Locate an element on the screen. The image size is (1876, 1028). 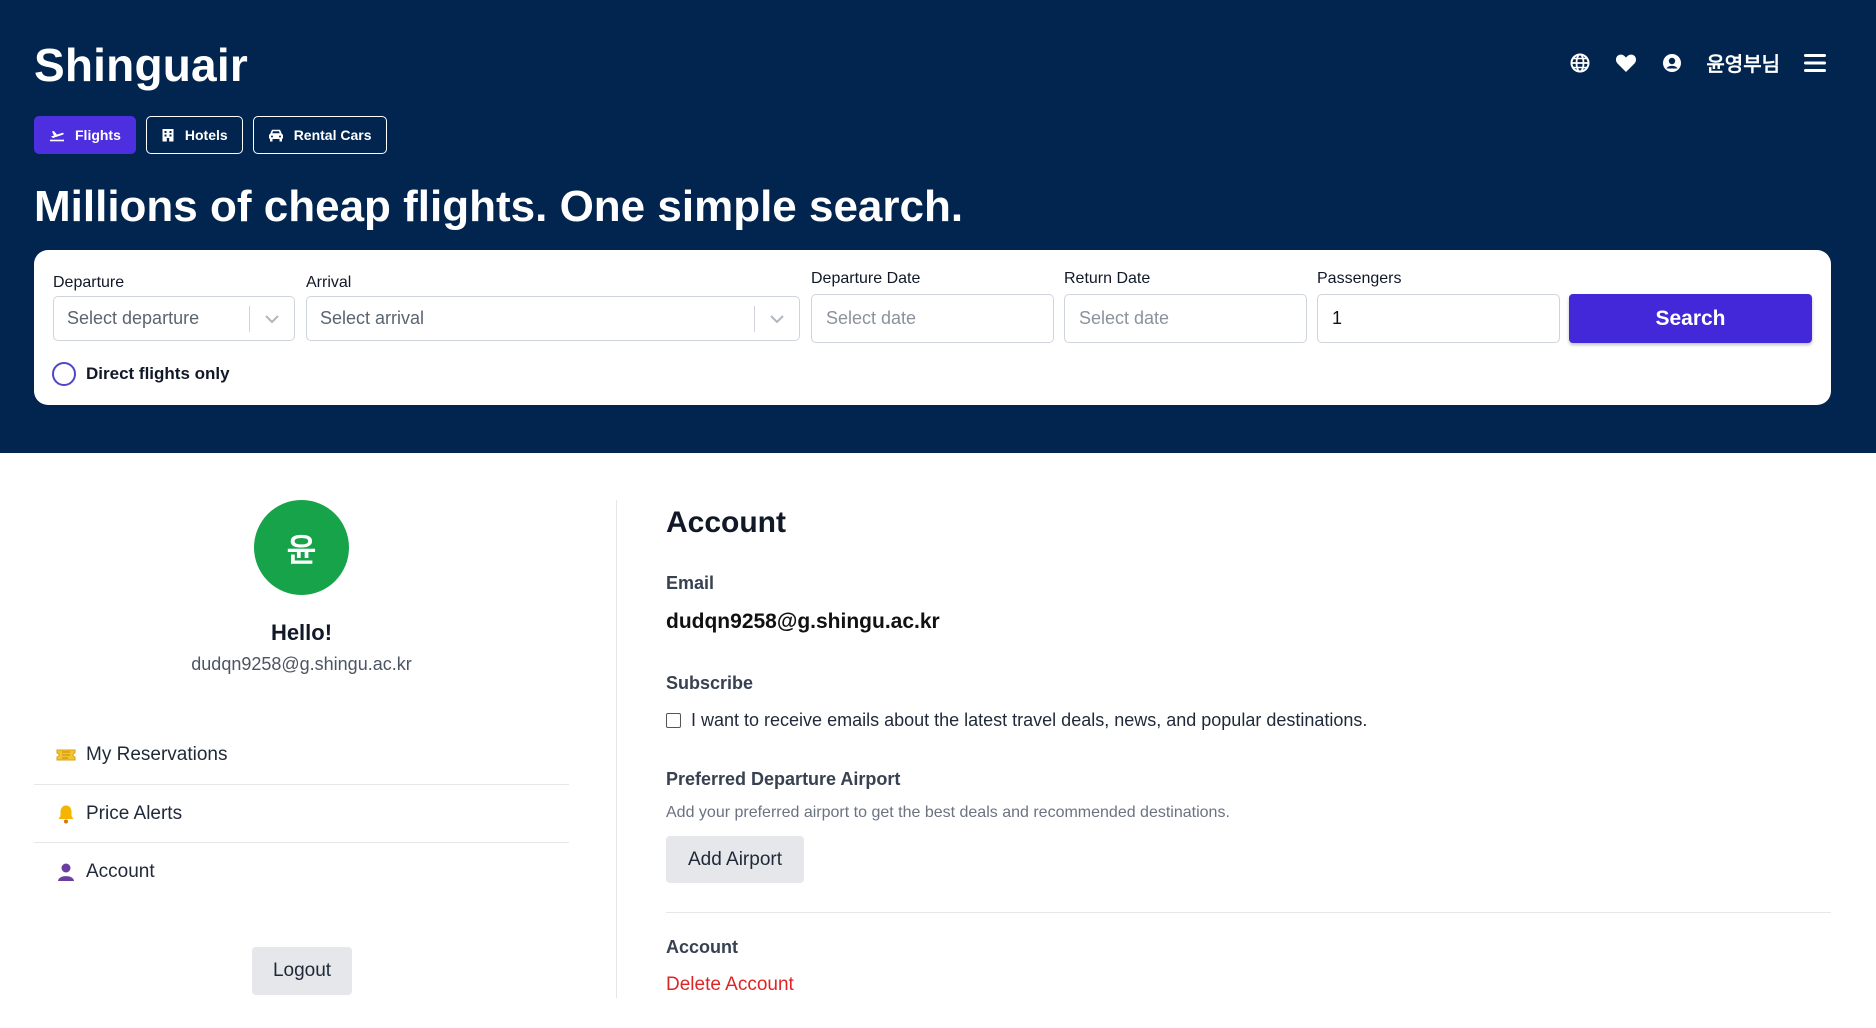
brand-logo: Shinguair is located at coordinates (141, 65).